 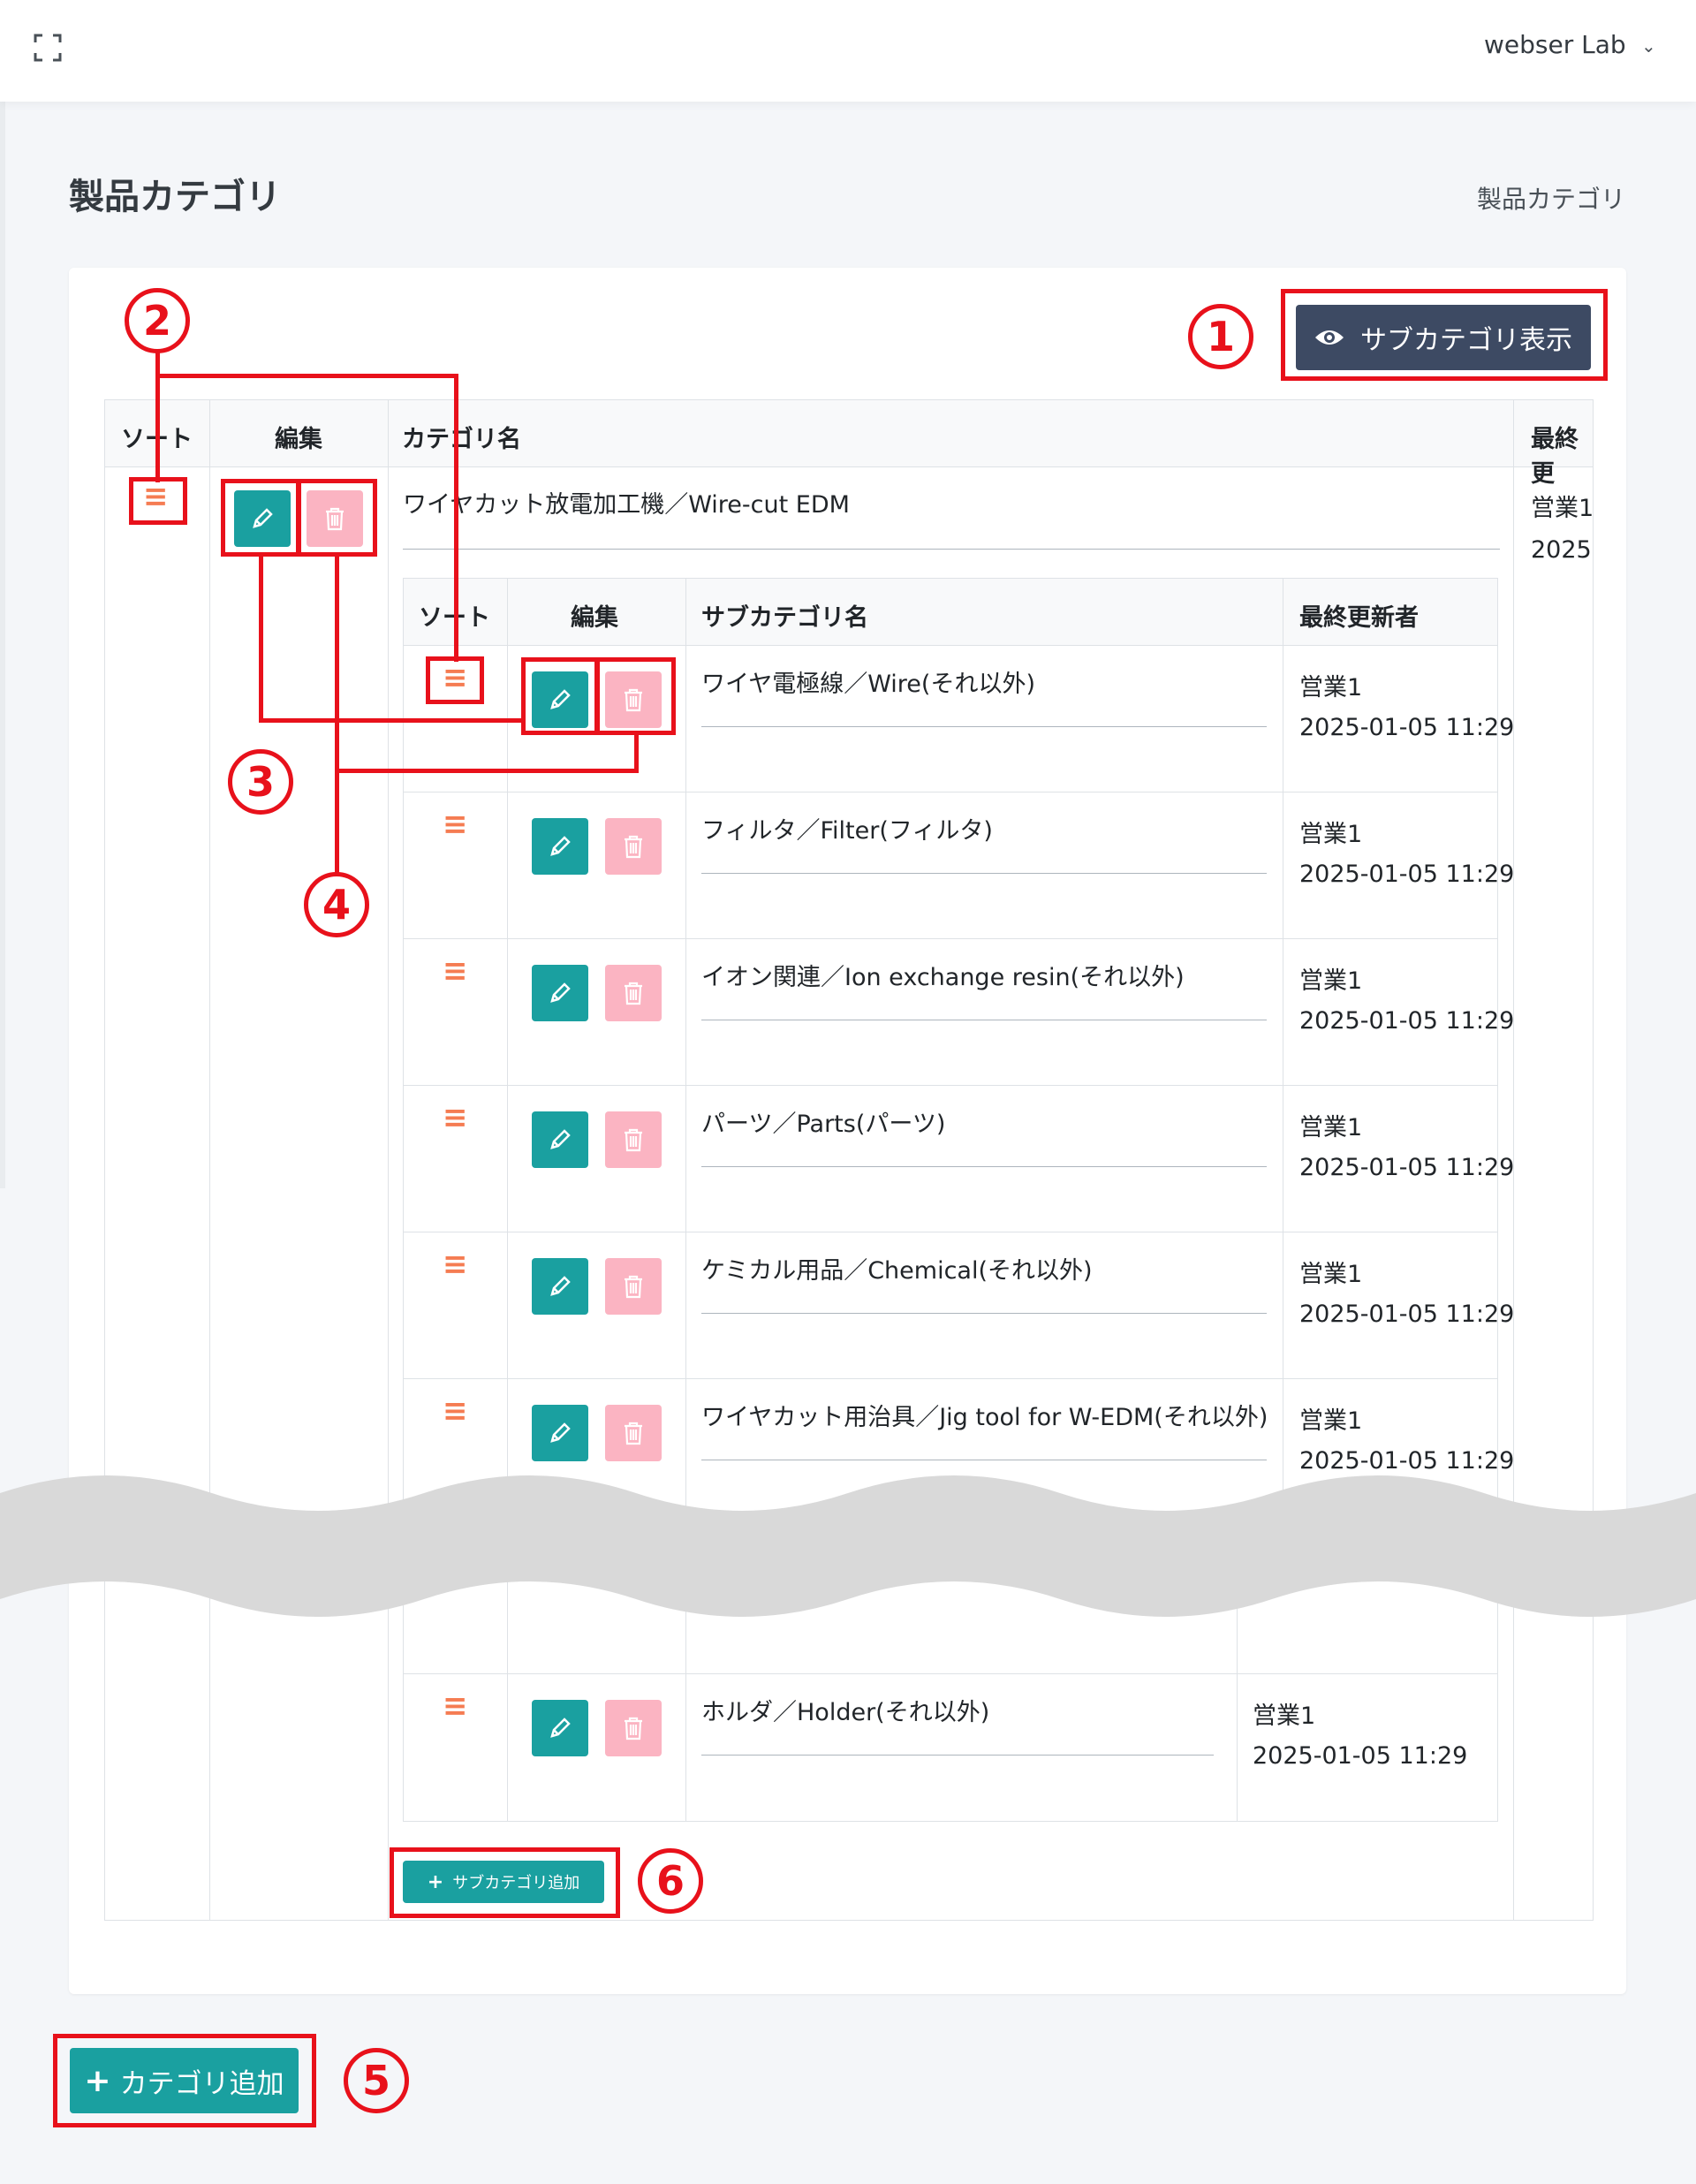 What do you see at coordinates (2, 645) in the screenshot?
I see `sidebar-edge` at bounding box center [2, 645].